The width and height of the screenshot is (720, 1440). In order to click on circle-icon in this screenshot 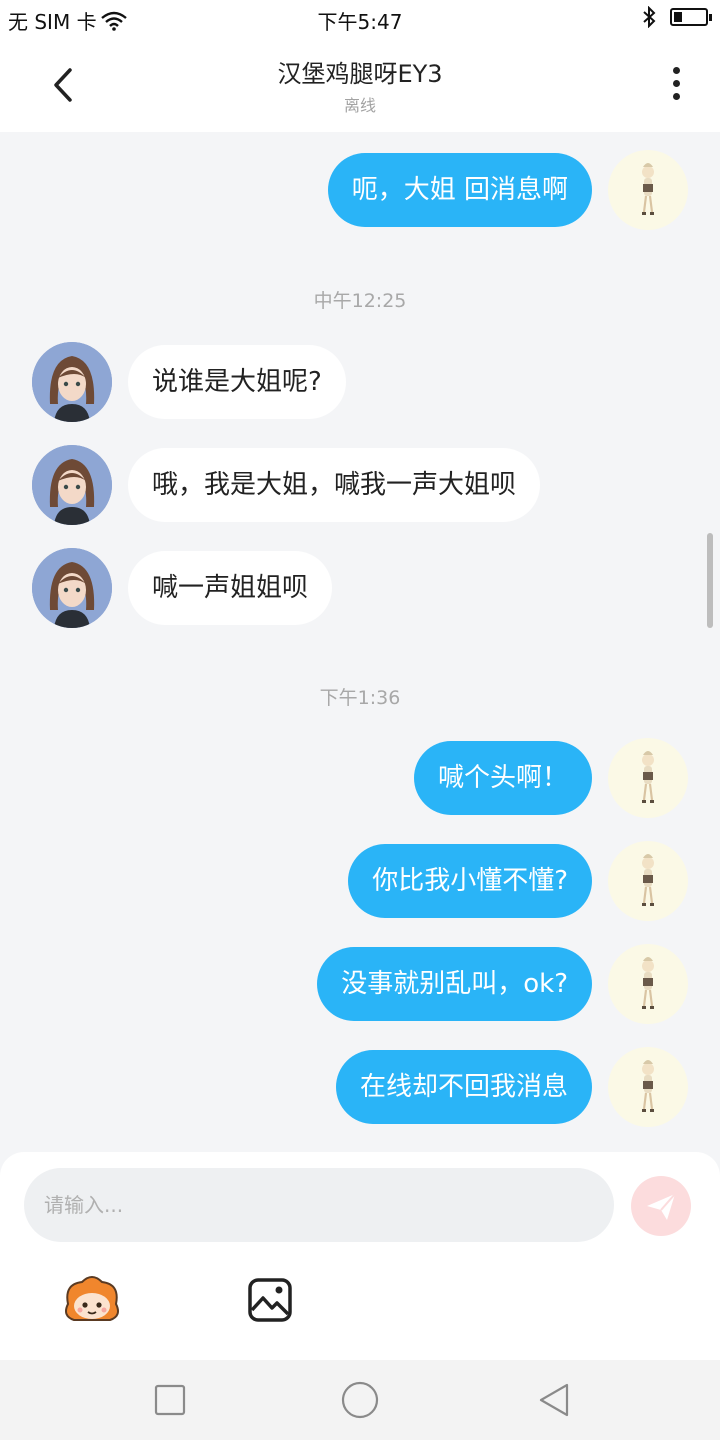, I will do `click(360, 1400)`.